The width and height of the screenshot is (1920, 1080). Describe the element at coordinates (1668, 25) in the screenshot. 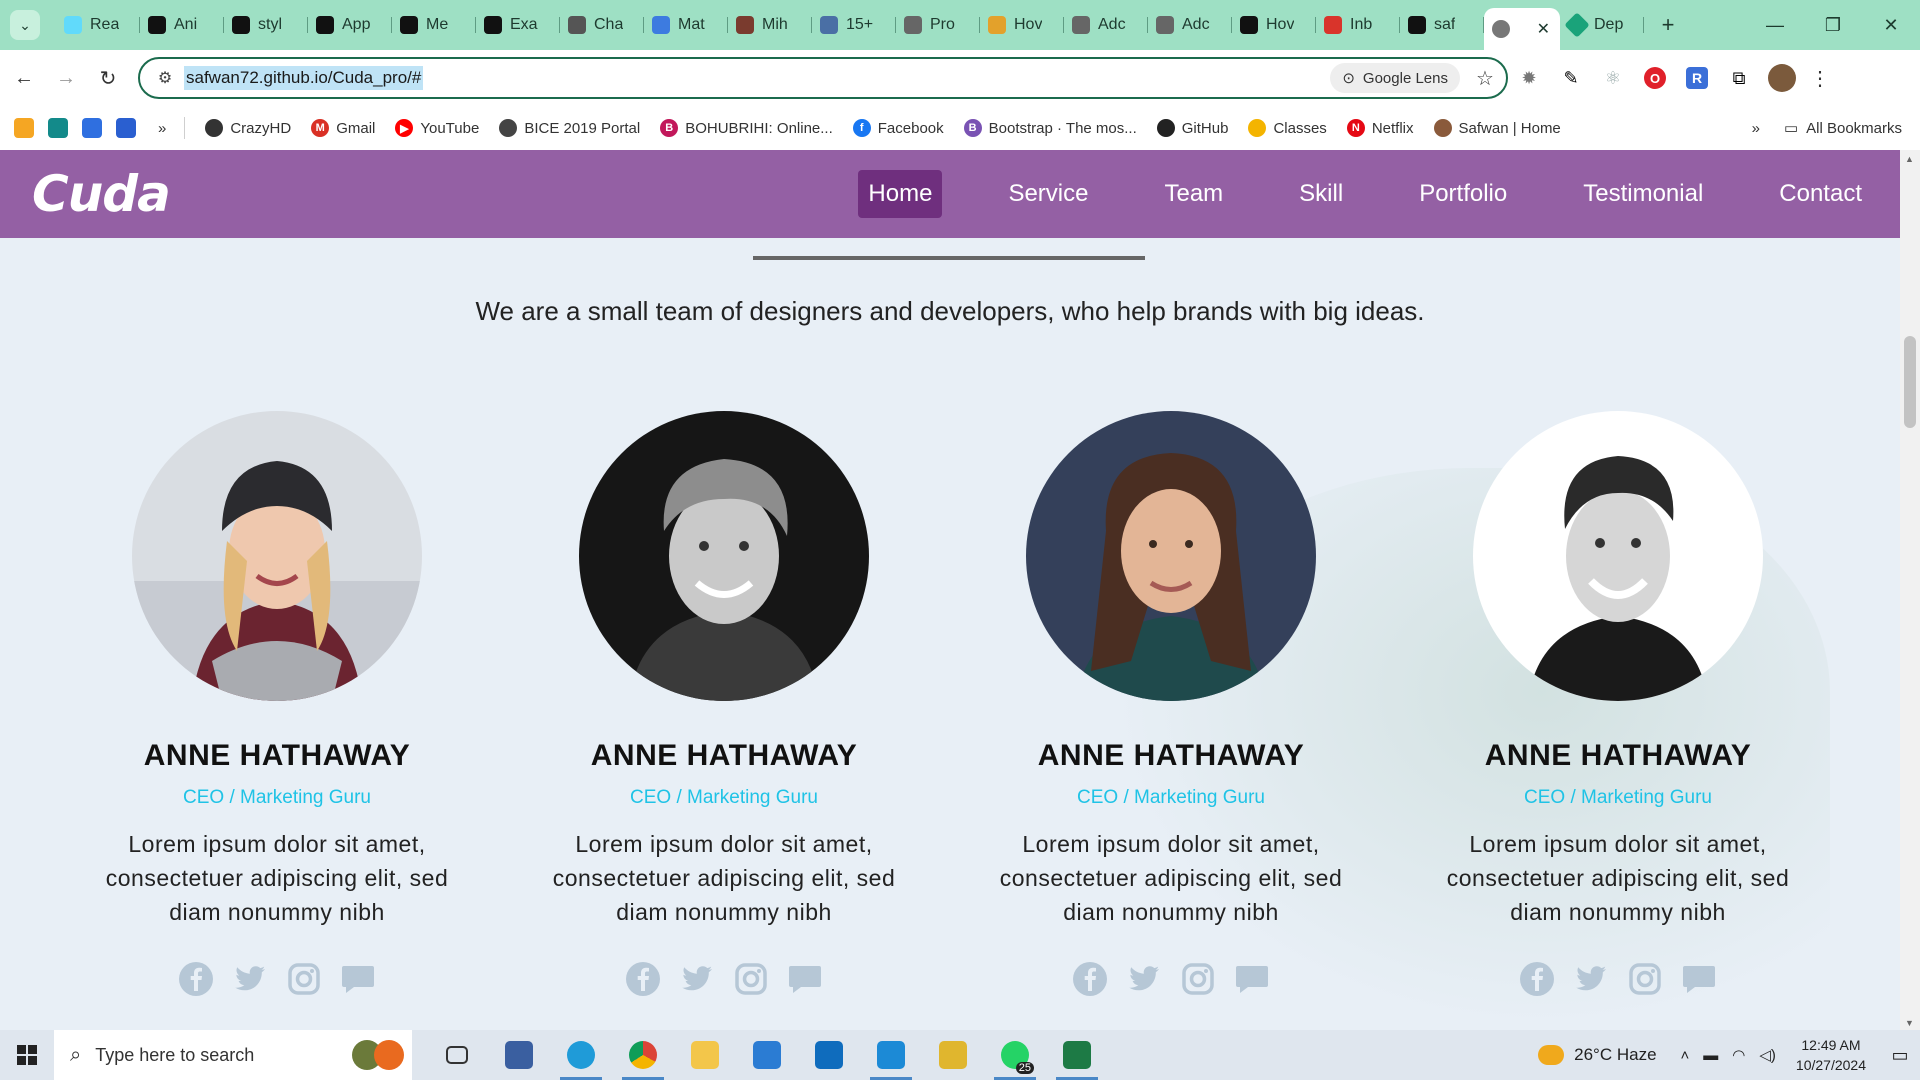

I see `new-tab-button: +` at that location.